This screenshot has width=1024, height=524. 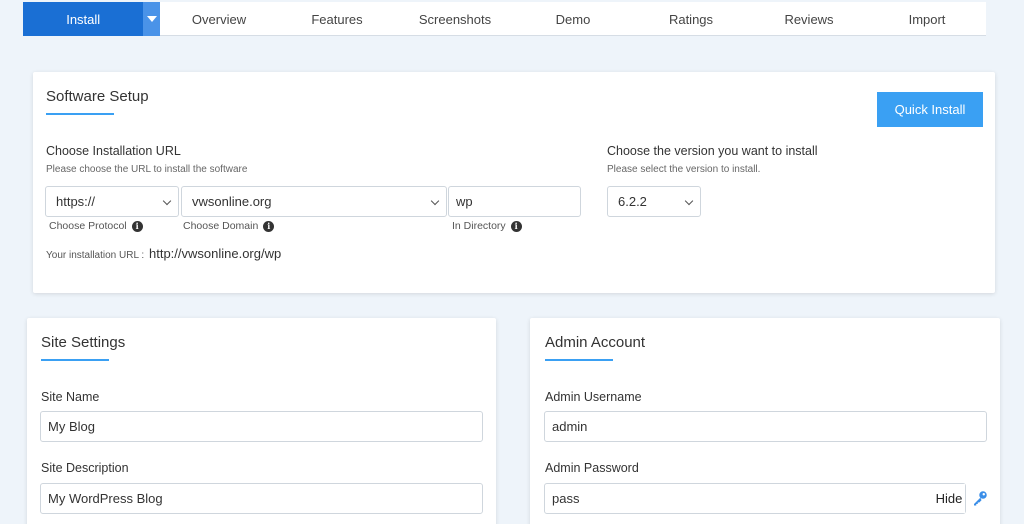 I want to click on install-dropdown-button, so click(x=151, y=19).